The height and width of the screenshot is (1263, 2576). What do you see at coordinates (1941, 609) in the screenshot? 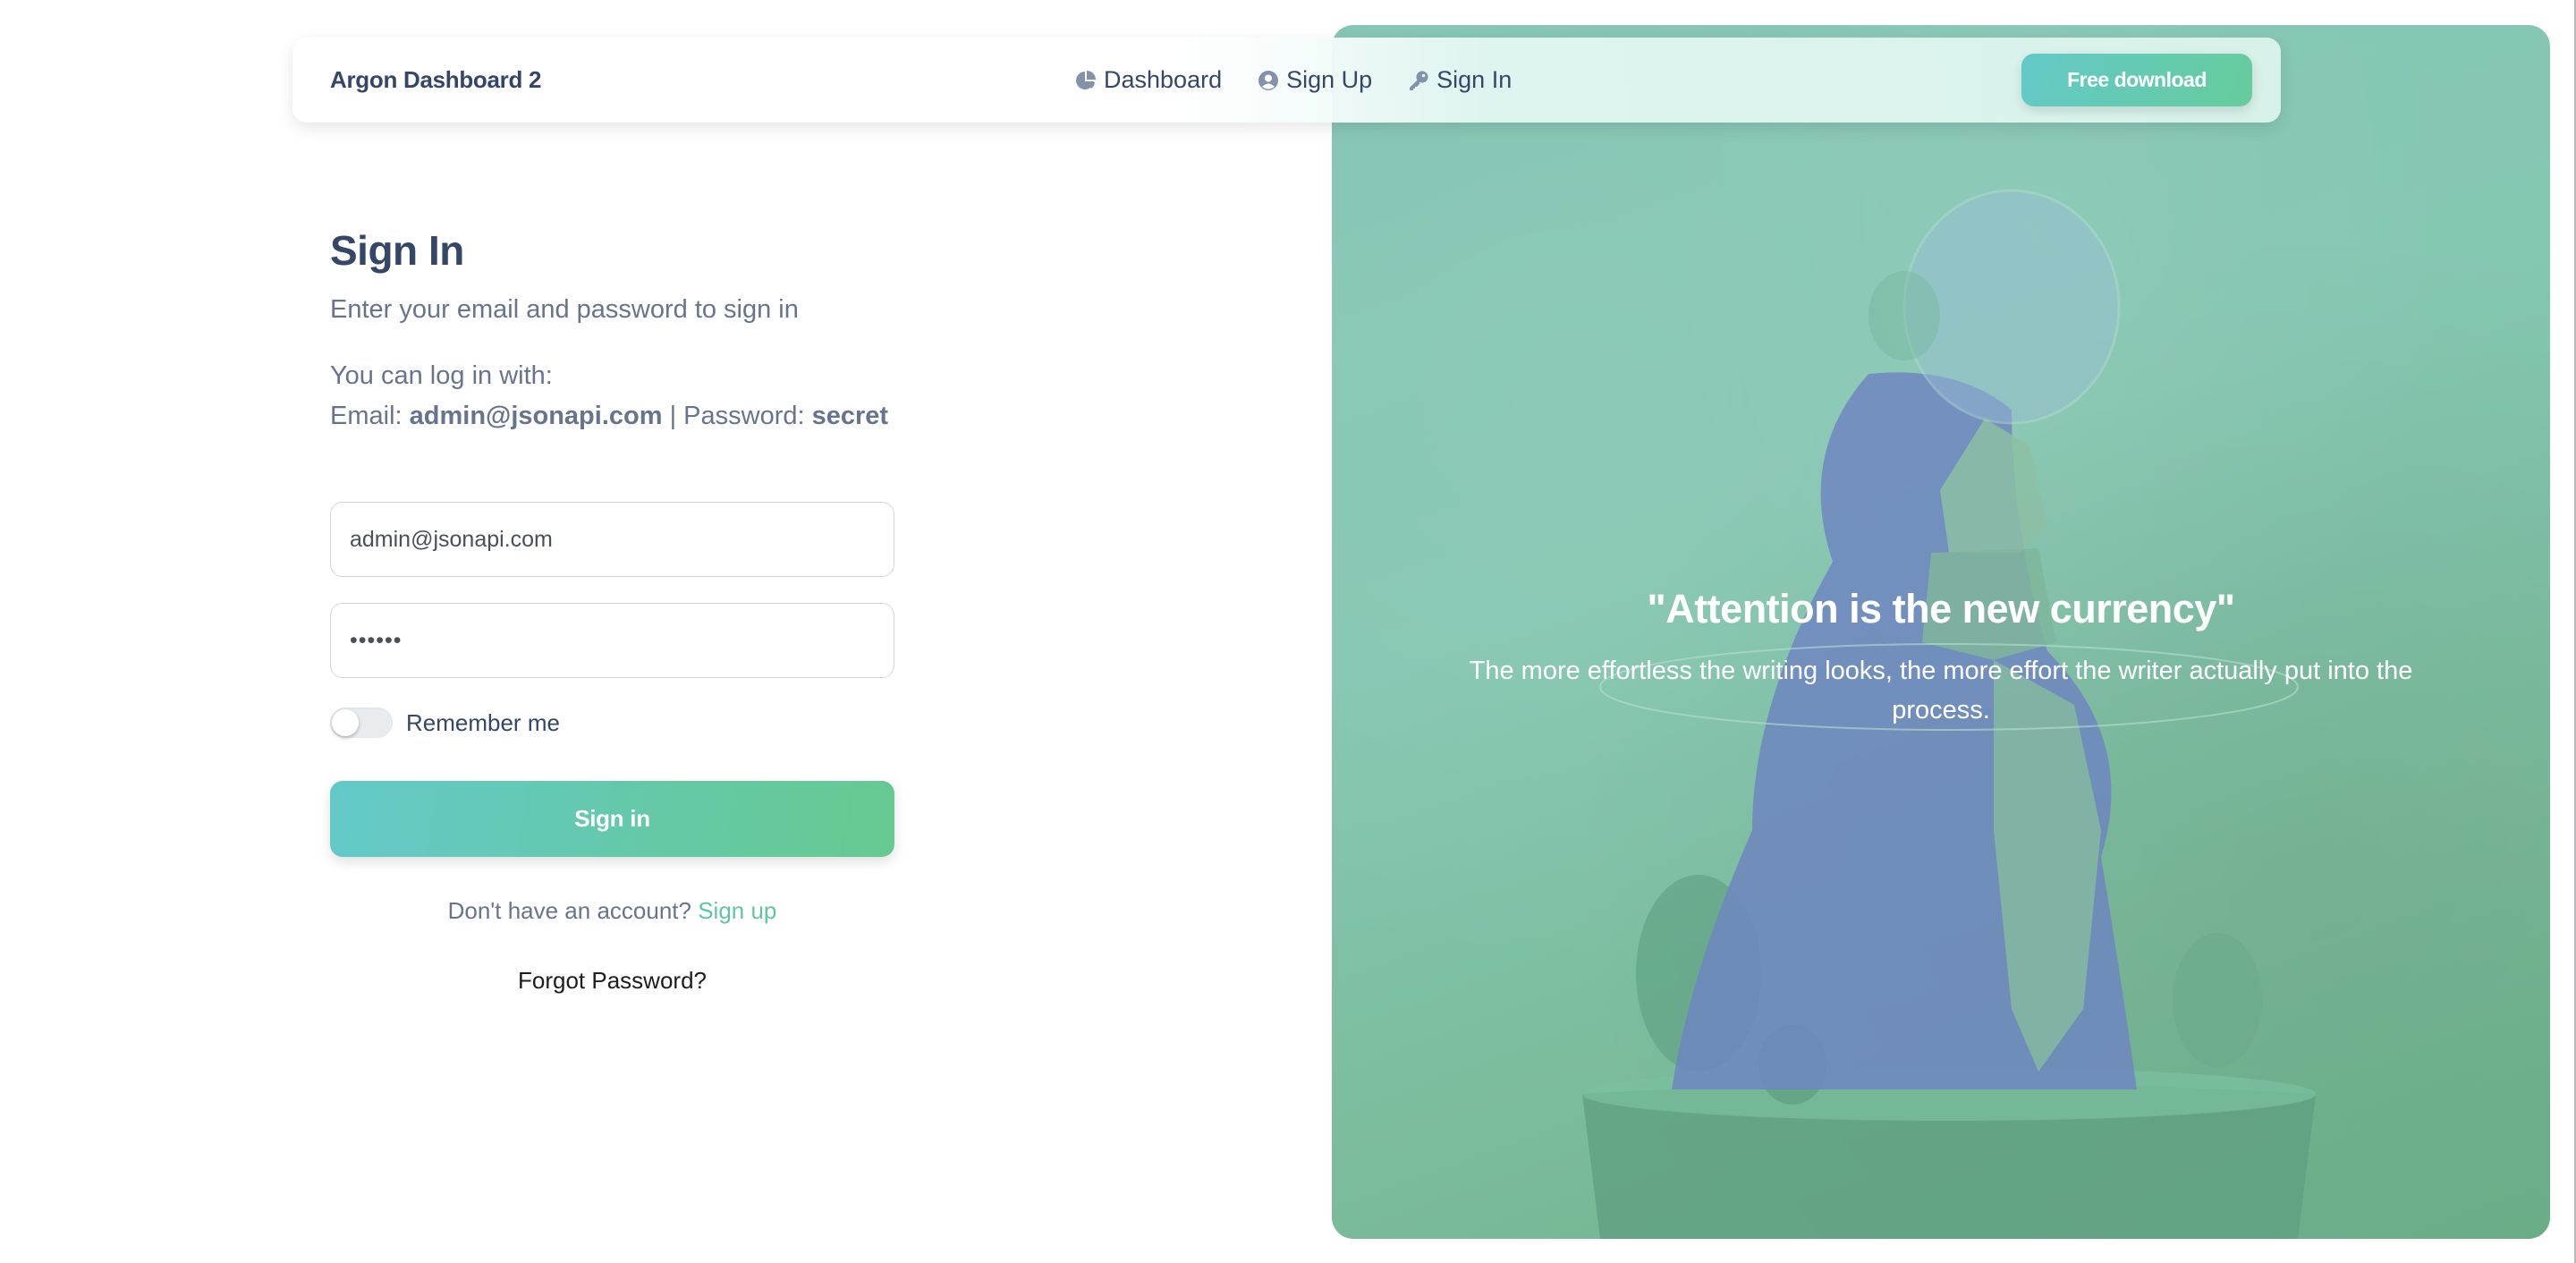
I see `hero-quote-title: "Attention is the new currency"` at bounding box center [1941, 609].